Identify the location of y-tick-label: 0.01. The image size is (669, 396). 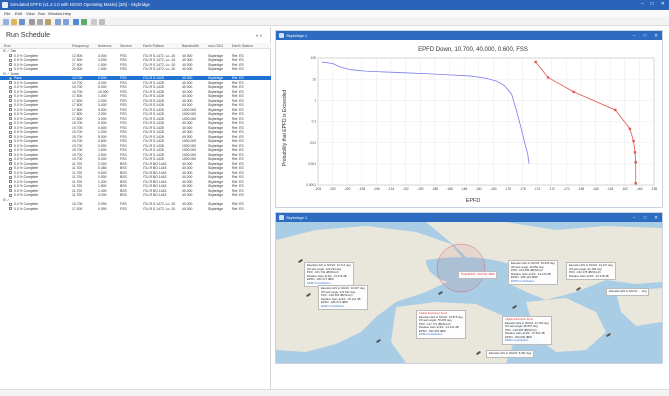
(313, 143).